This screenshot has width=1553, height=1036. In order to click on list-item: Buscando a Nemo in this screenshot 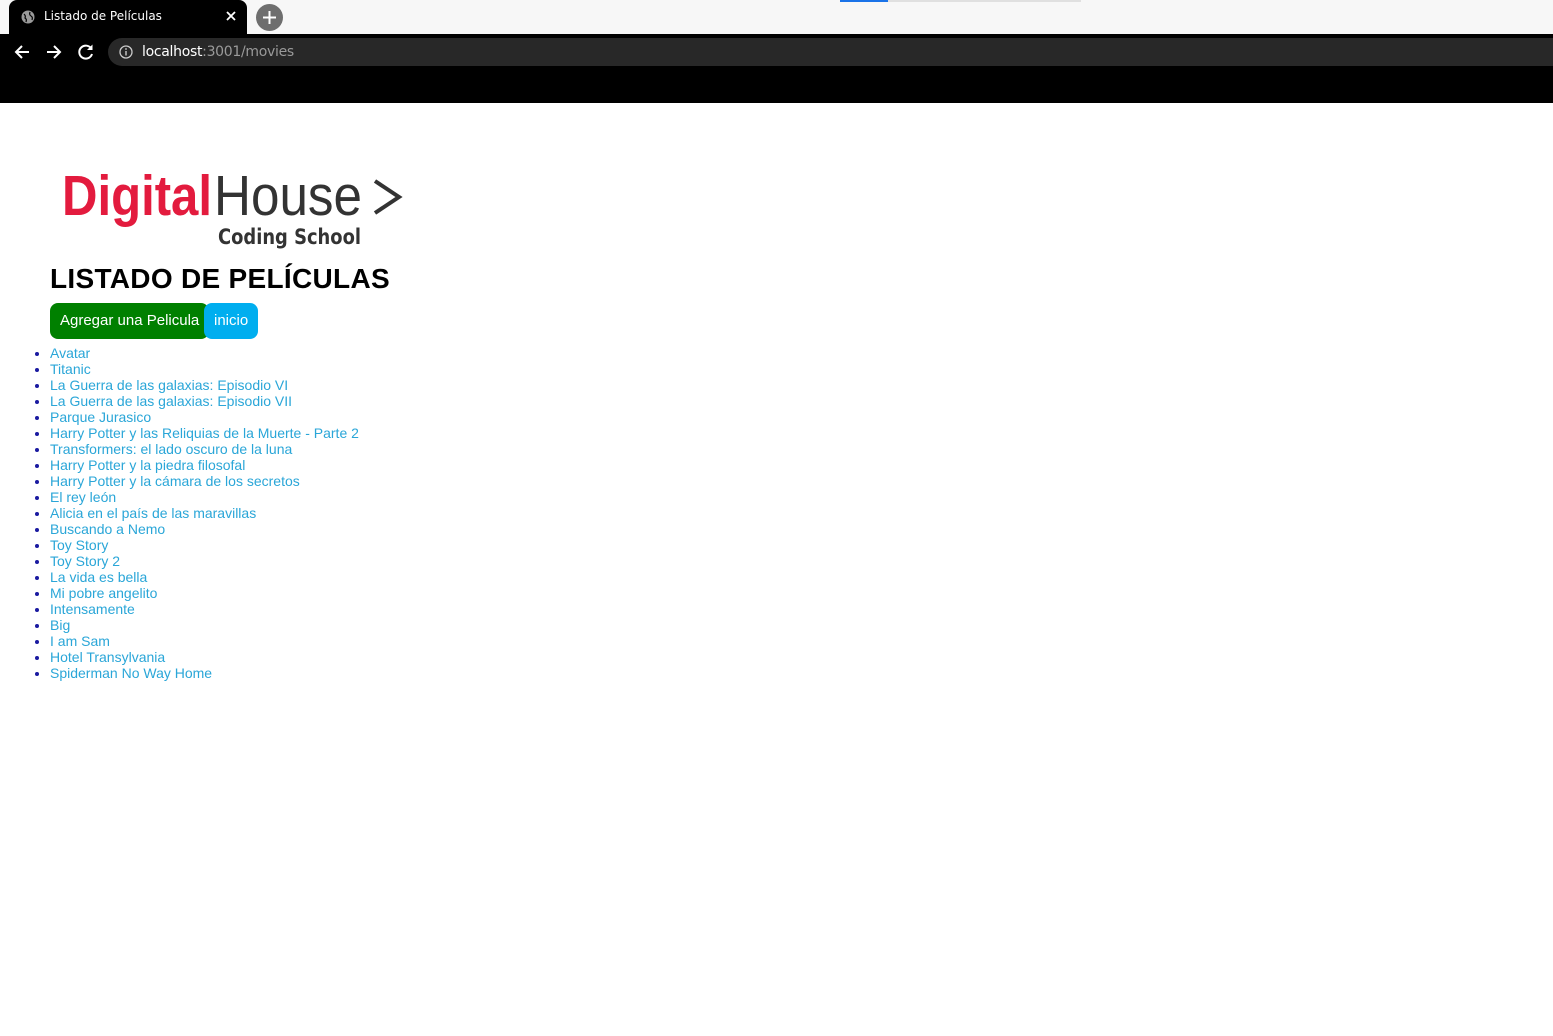, I will do `click(204, 529)`.